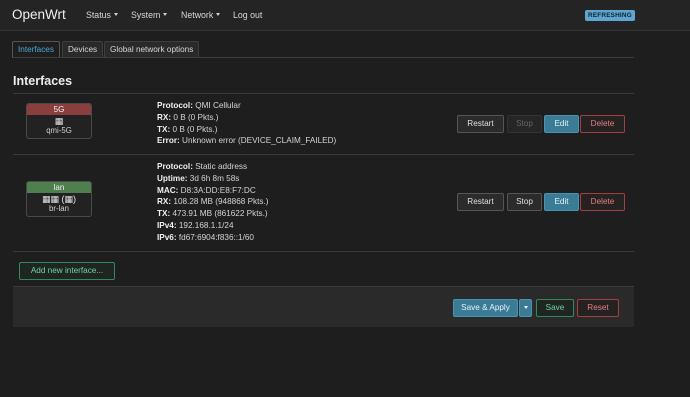 The height and width of the screenshot is (397, 690). I want to click on menu-status-label: Status, so click(98, 15).